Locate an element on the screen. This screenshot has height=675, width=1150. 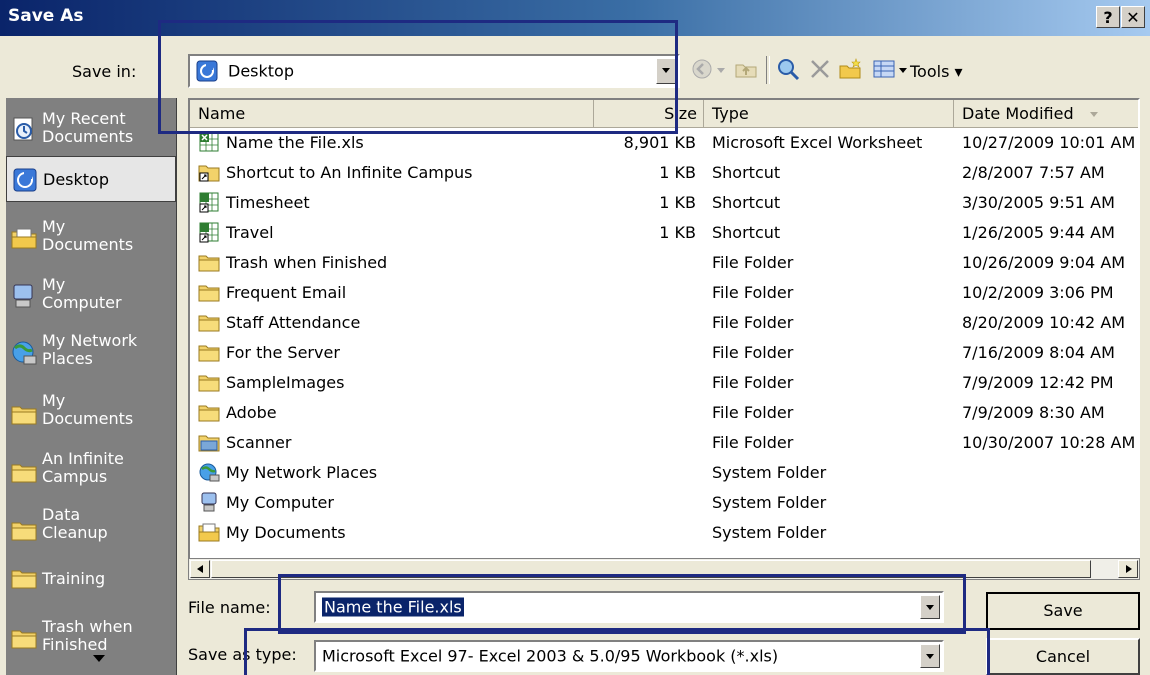
file-date-modified: 1/26/2005 9:44 AM is located at coordinates (1038, 232).